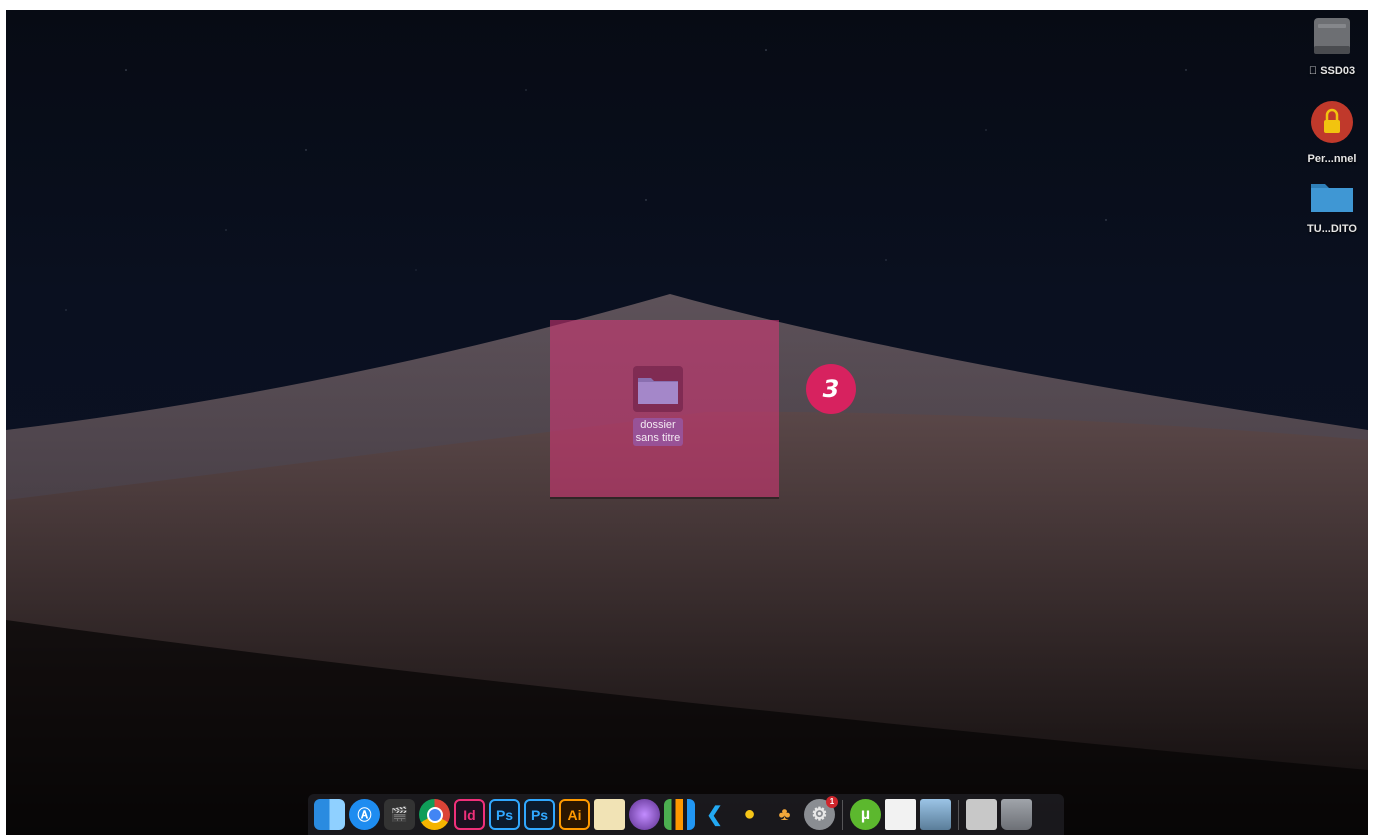  Describe the element at coordinates (1332, 36) in the screenshot. I see `hard-drive-icon` at that location.